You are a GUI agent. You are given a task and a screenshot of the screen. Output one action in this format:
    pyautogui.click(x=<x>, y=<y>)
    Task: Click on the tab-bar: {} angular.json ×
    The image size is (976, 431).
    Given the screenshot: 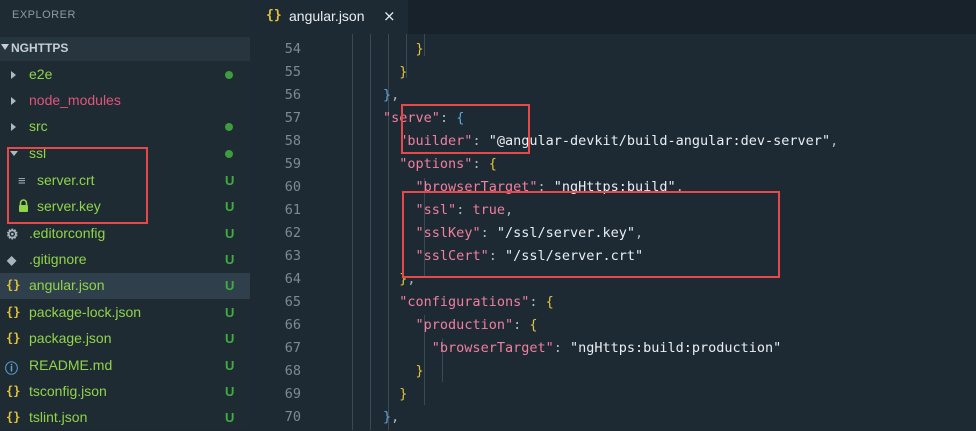 What is the action you would take?
    pyautogui.click(x=613, y=17)
    